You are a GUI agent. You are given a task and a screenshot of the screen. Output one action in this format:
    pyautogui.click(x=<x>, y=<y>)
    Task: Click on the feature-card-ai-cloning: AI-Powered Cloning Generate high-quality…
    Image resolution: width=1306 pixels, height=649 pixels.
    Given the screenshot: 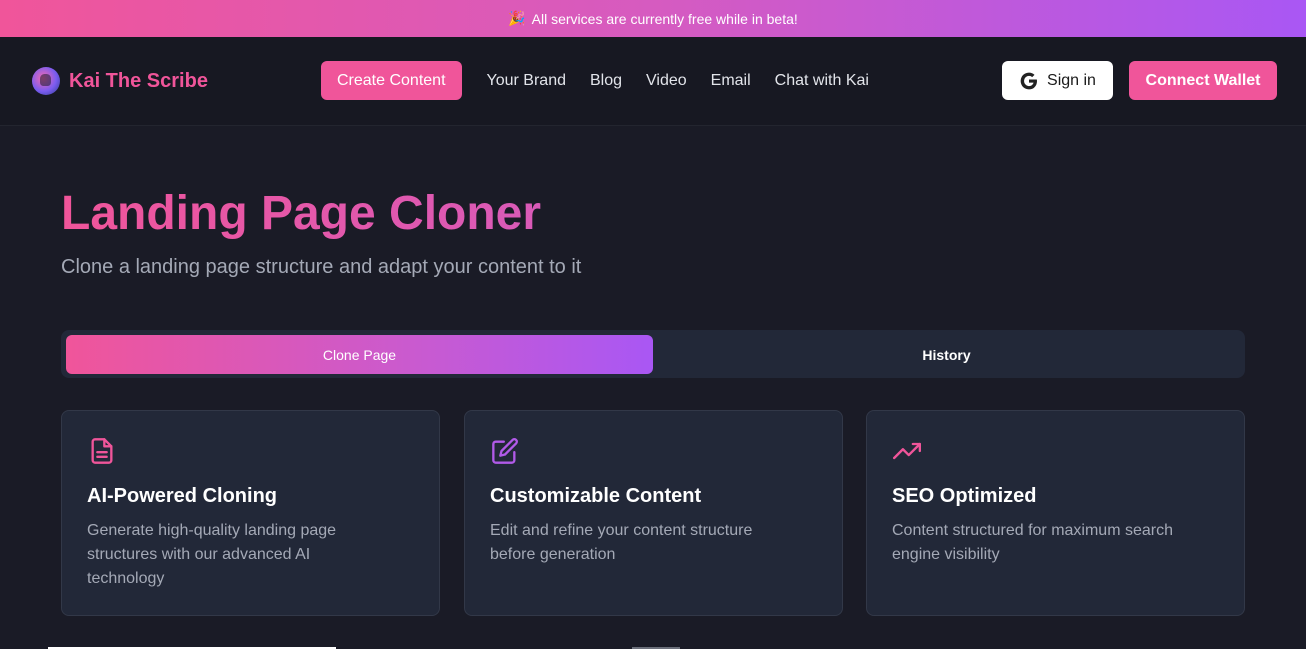 What is the action you would take?
    pyautogui.click(x=250, y=513)
    